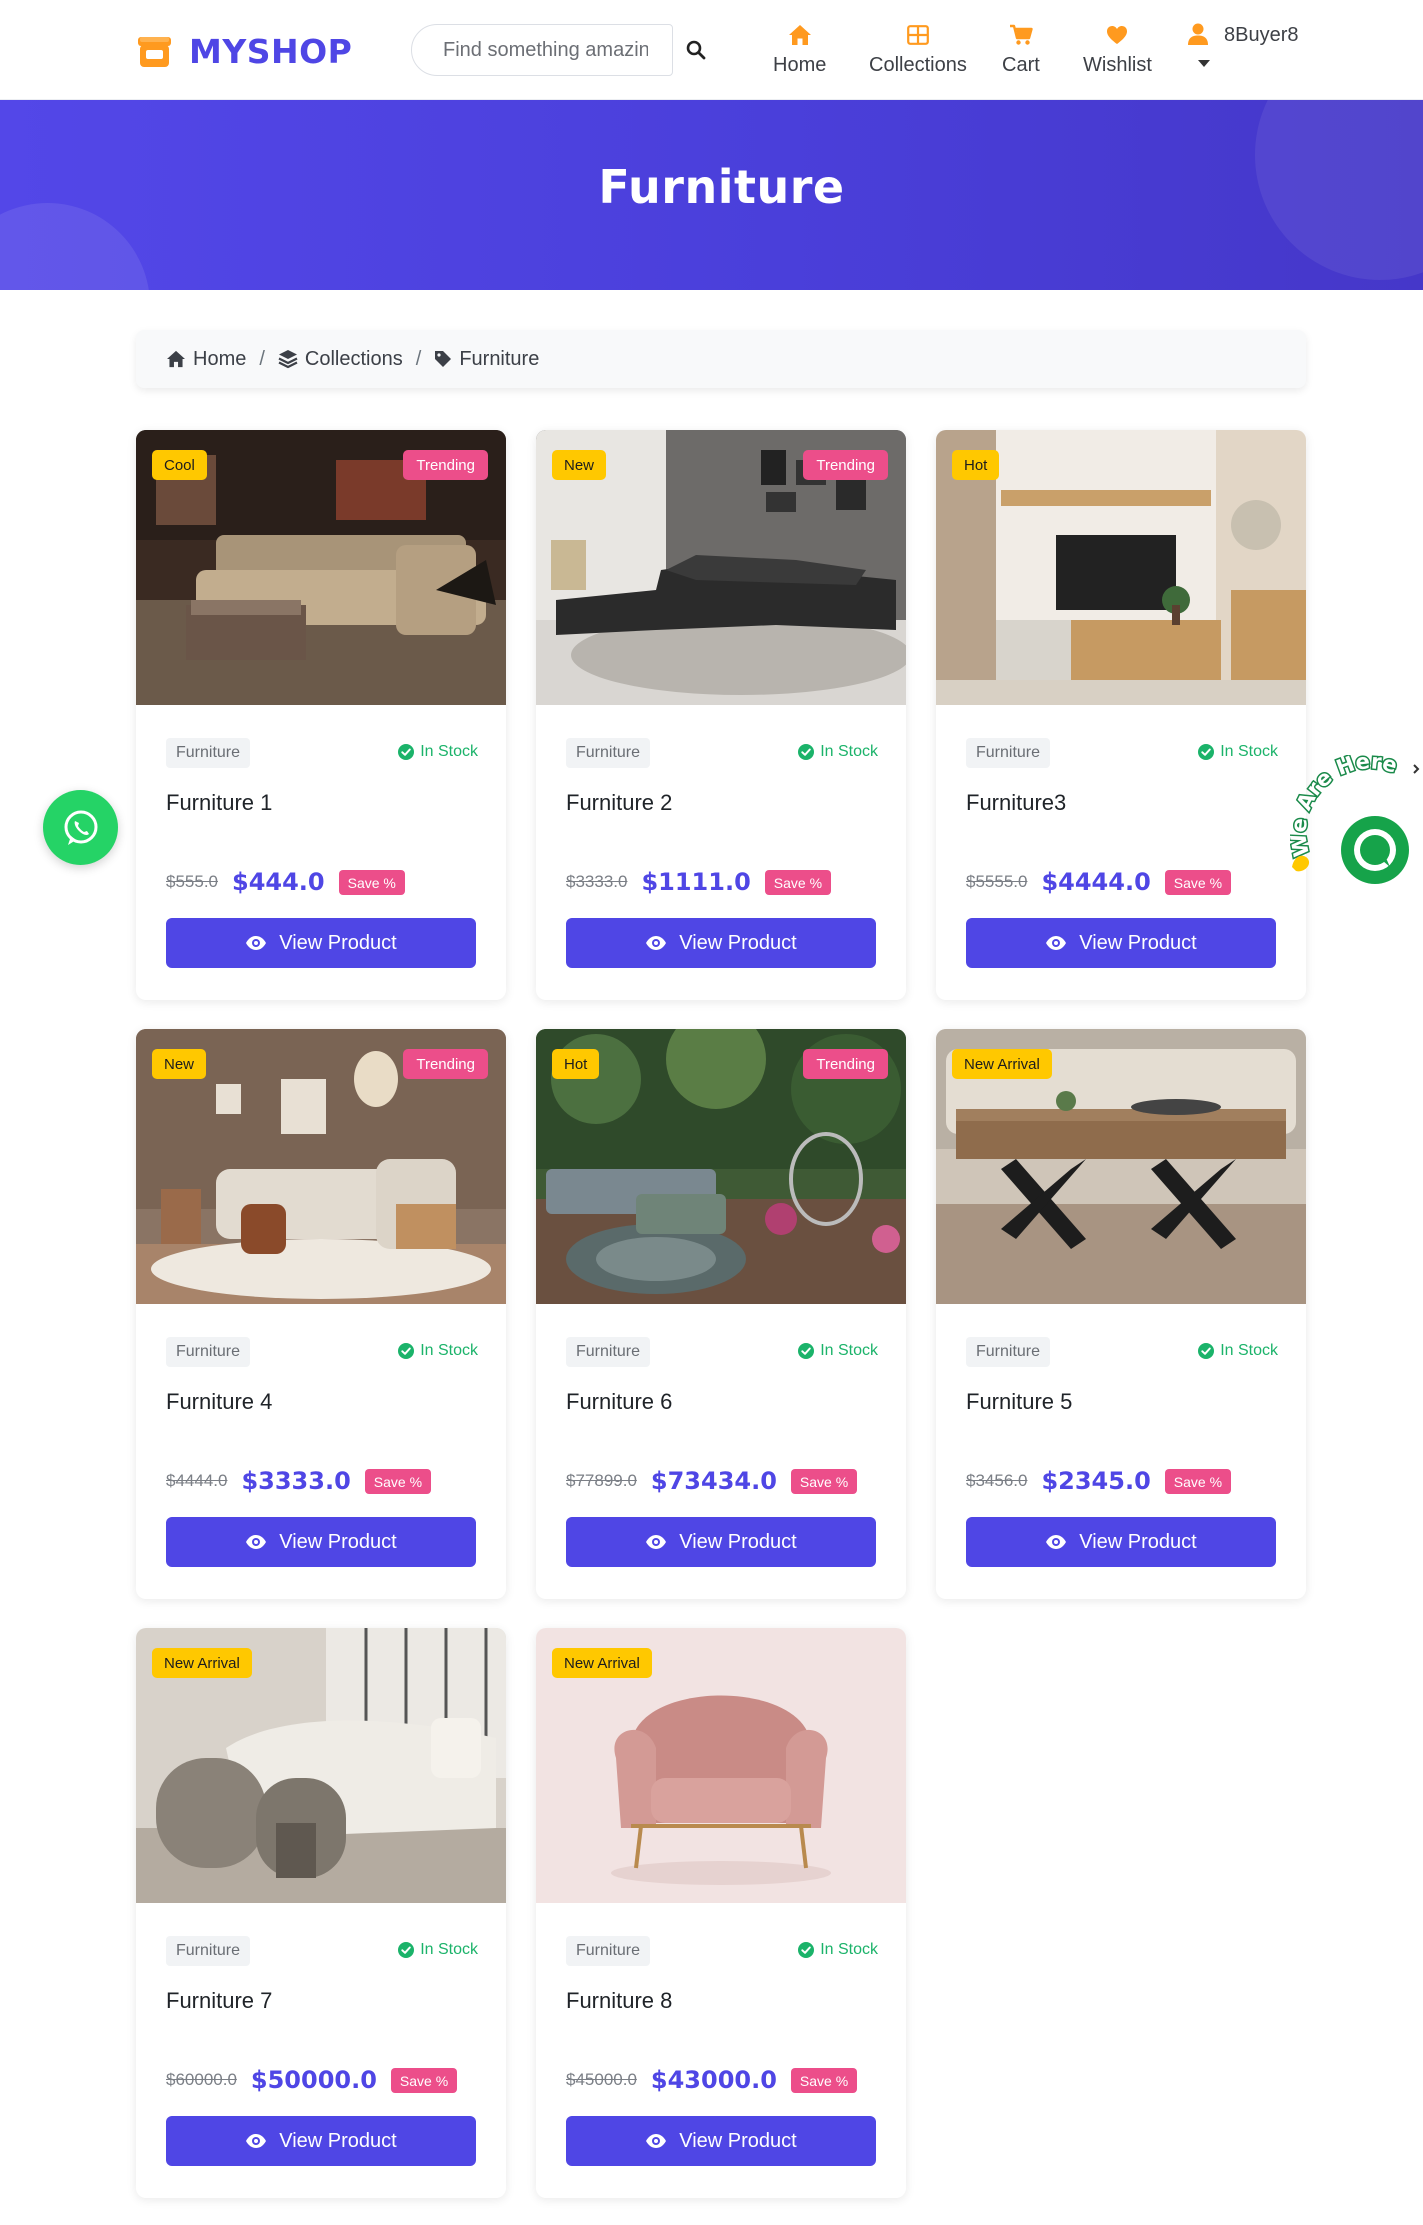 This screenshot has width=1423, height=2225. Describe the element at coordinates (1021, 49) in the screenshot. I see `nav-cart: Cart` at that location.